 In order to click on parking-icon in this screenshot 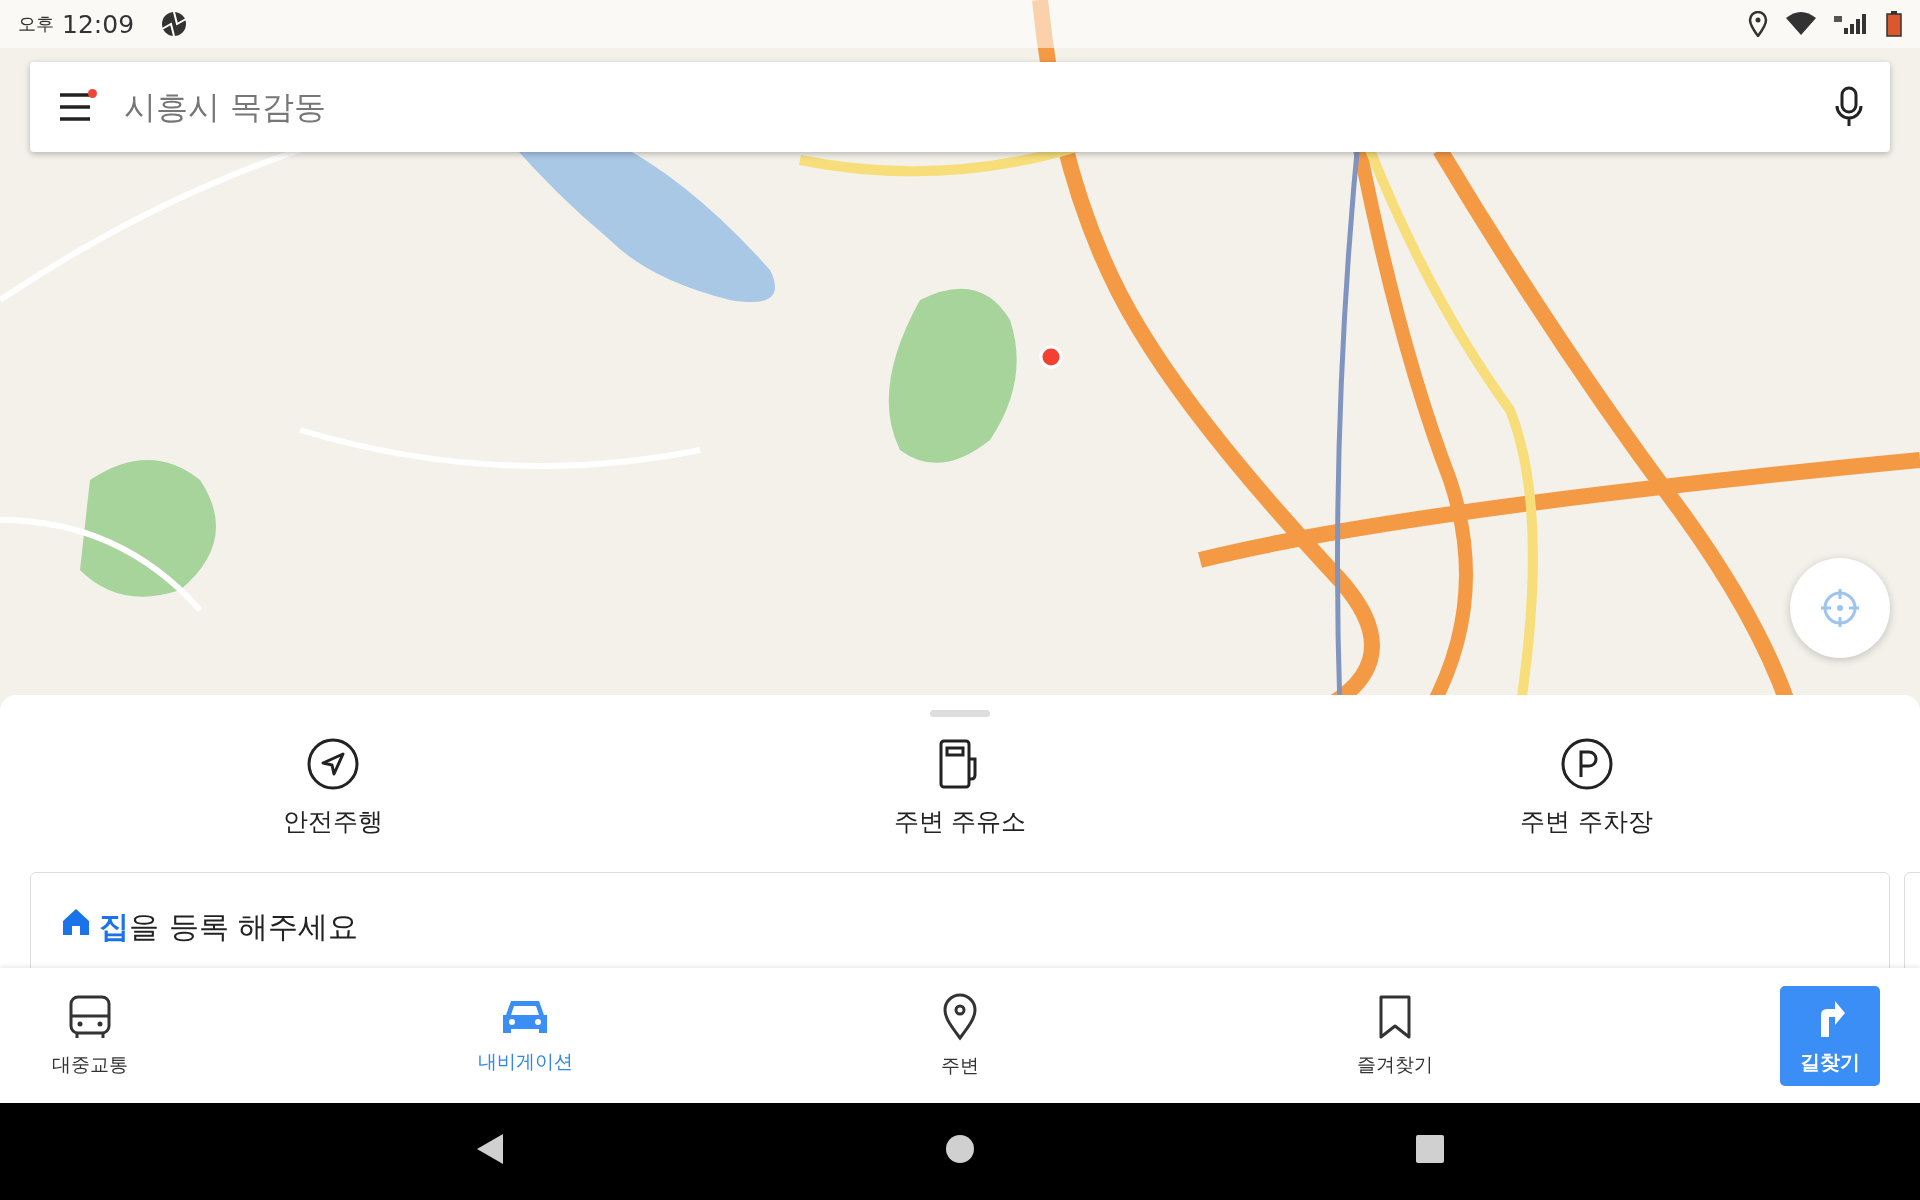, I will do `click(1586, 764)`.